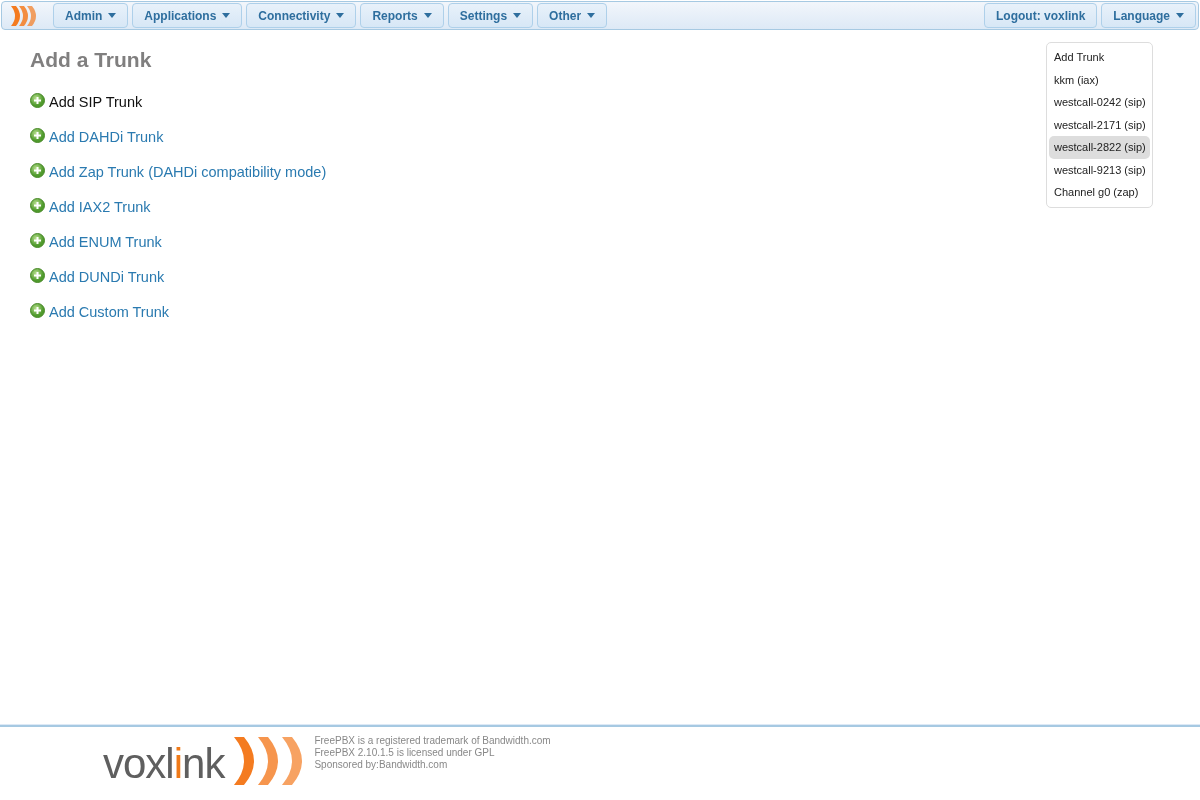 The width and height of the screenshot is (1200, 800). I want to click on footer-text: FreePBX is a registered trademark of Bandwidth.com, so click(432, 741).